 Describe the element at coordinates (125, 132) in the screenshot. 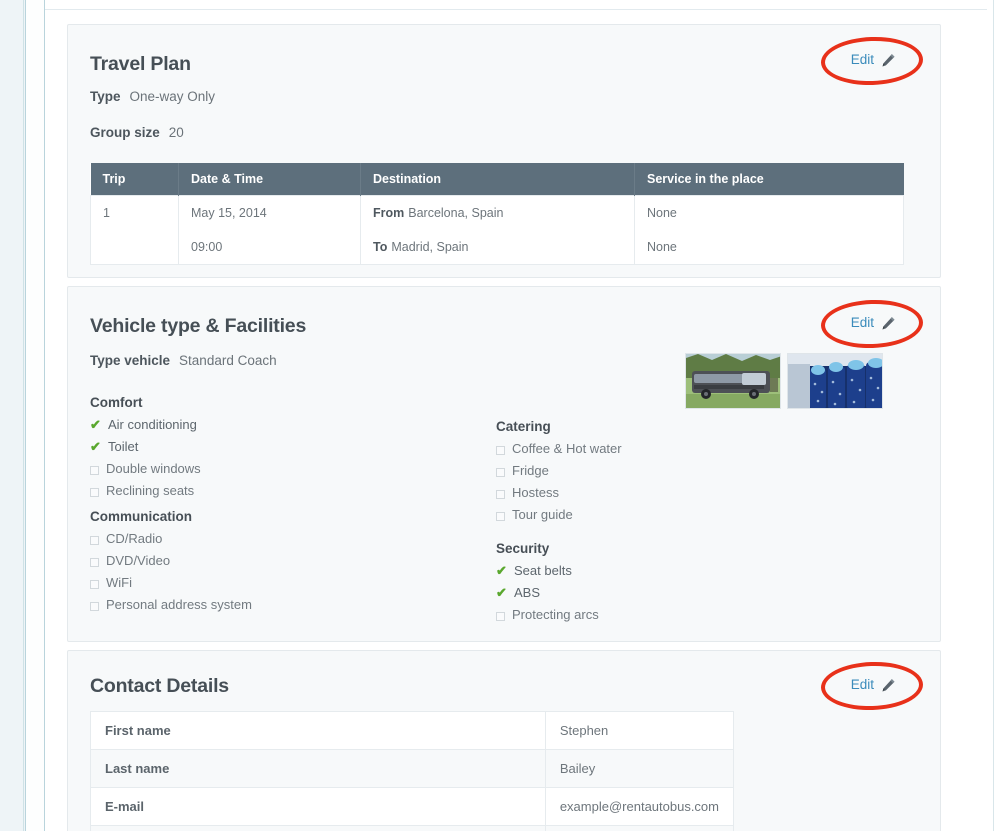

I see `group-size-label: Group size` at that location.